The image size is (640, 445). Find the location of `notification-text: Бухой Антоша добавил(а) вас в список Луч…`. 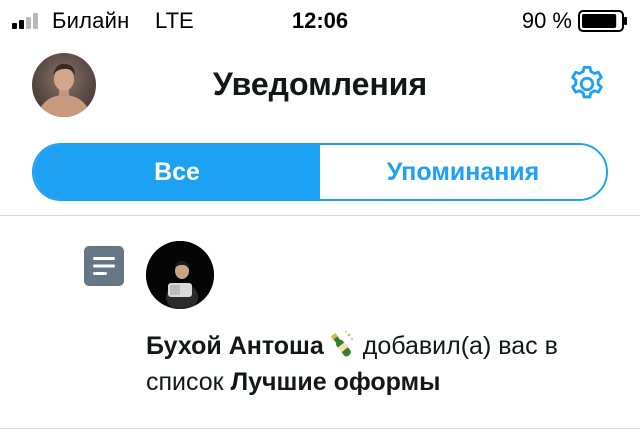

notification-text: Бухой Антоша добавил(а) вас в список Луч… is located at coordinates (381, 364).